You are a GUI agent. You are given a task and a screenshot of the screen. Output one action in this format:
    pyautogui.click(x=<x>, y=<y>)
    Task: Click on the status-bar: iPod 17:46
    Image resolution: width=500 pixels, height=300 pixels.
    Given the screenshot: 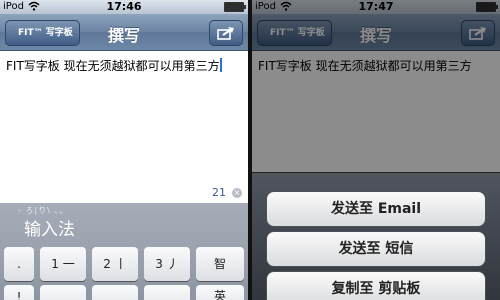 What is the action you would take?
    pyautogui.click(x=124, y=7)
    